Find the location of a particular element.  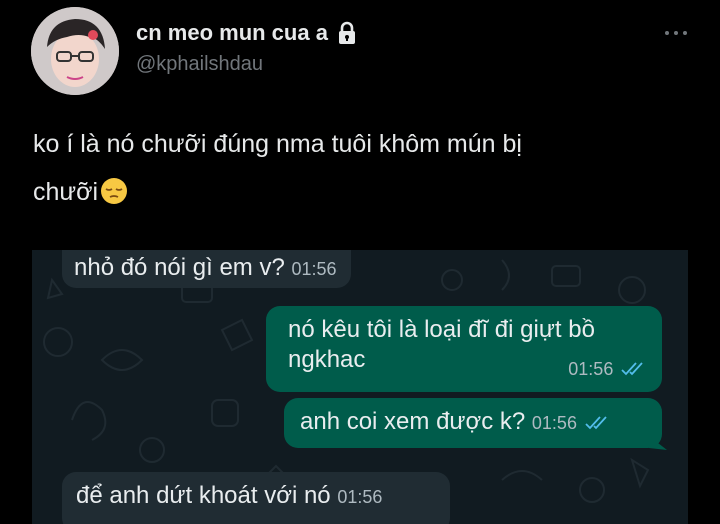

message-text: để anh dứt khoát với nó is located at coordinates (203, 495).